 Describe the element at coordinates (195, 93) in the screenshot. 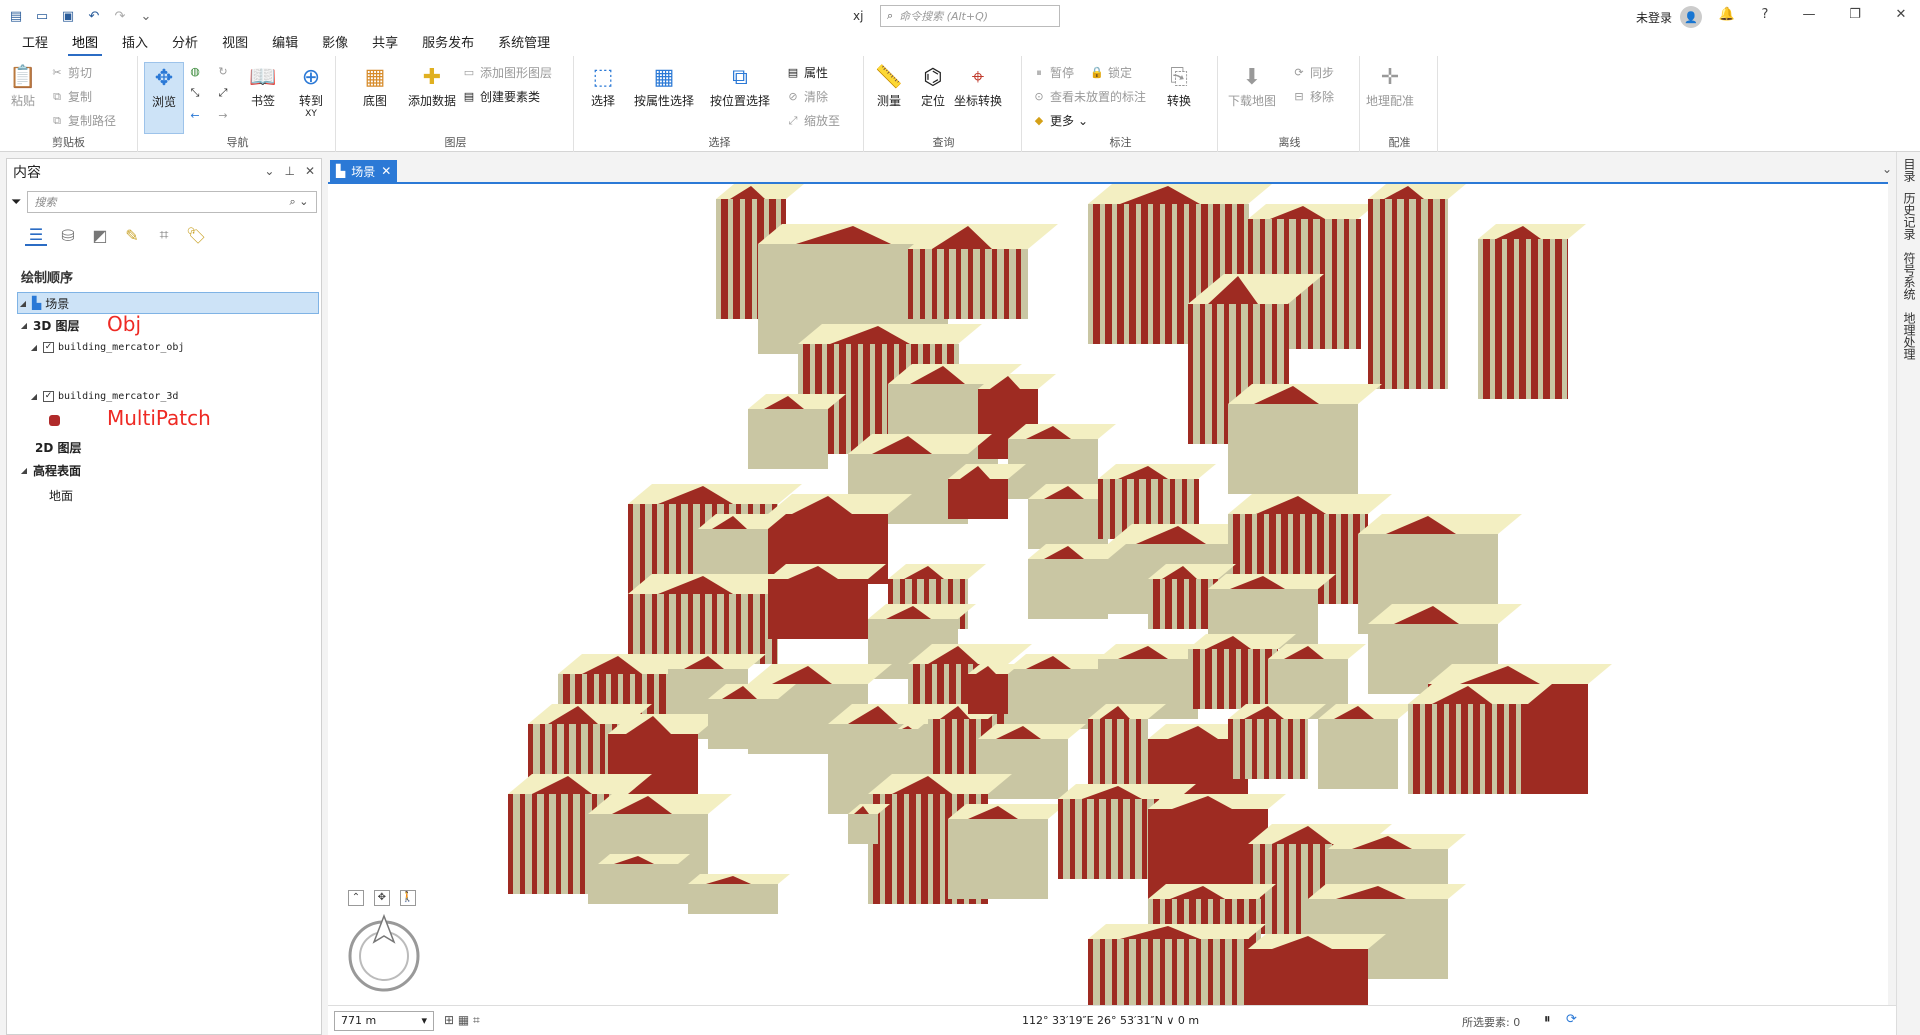

I see `fixed-zoom-in-icon: ⤡` at that location.